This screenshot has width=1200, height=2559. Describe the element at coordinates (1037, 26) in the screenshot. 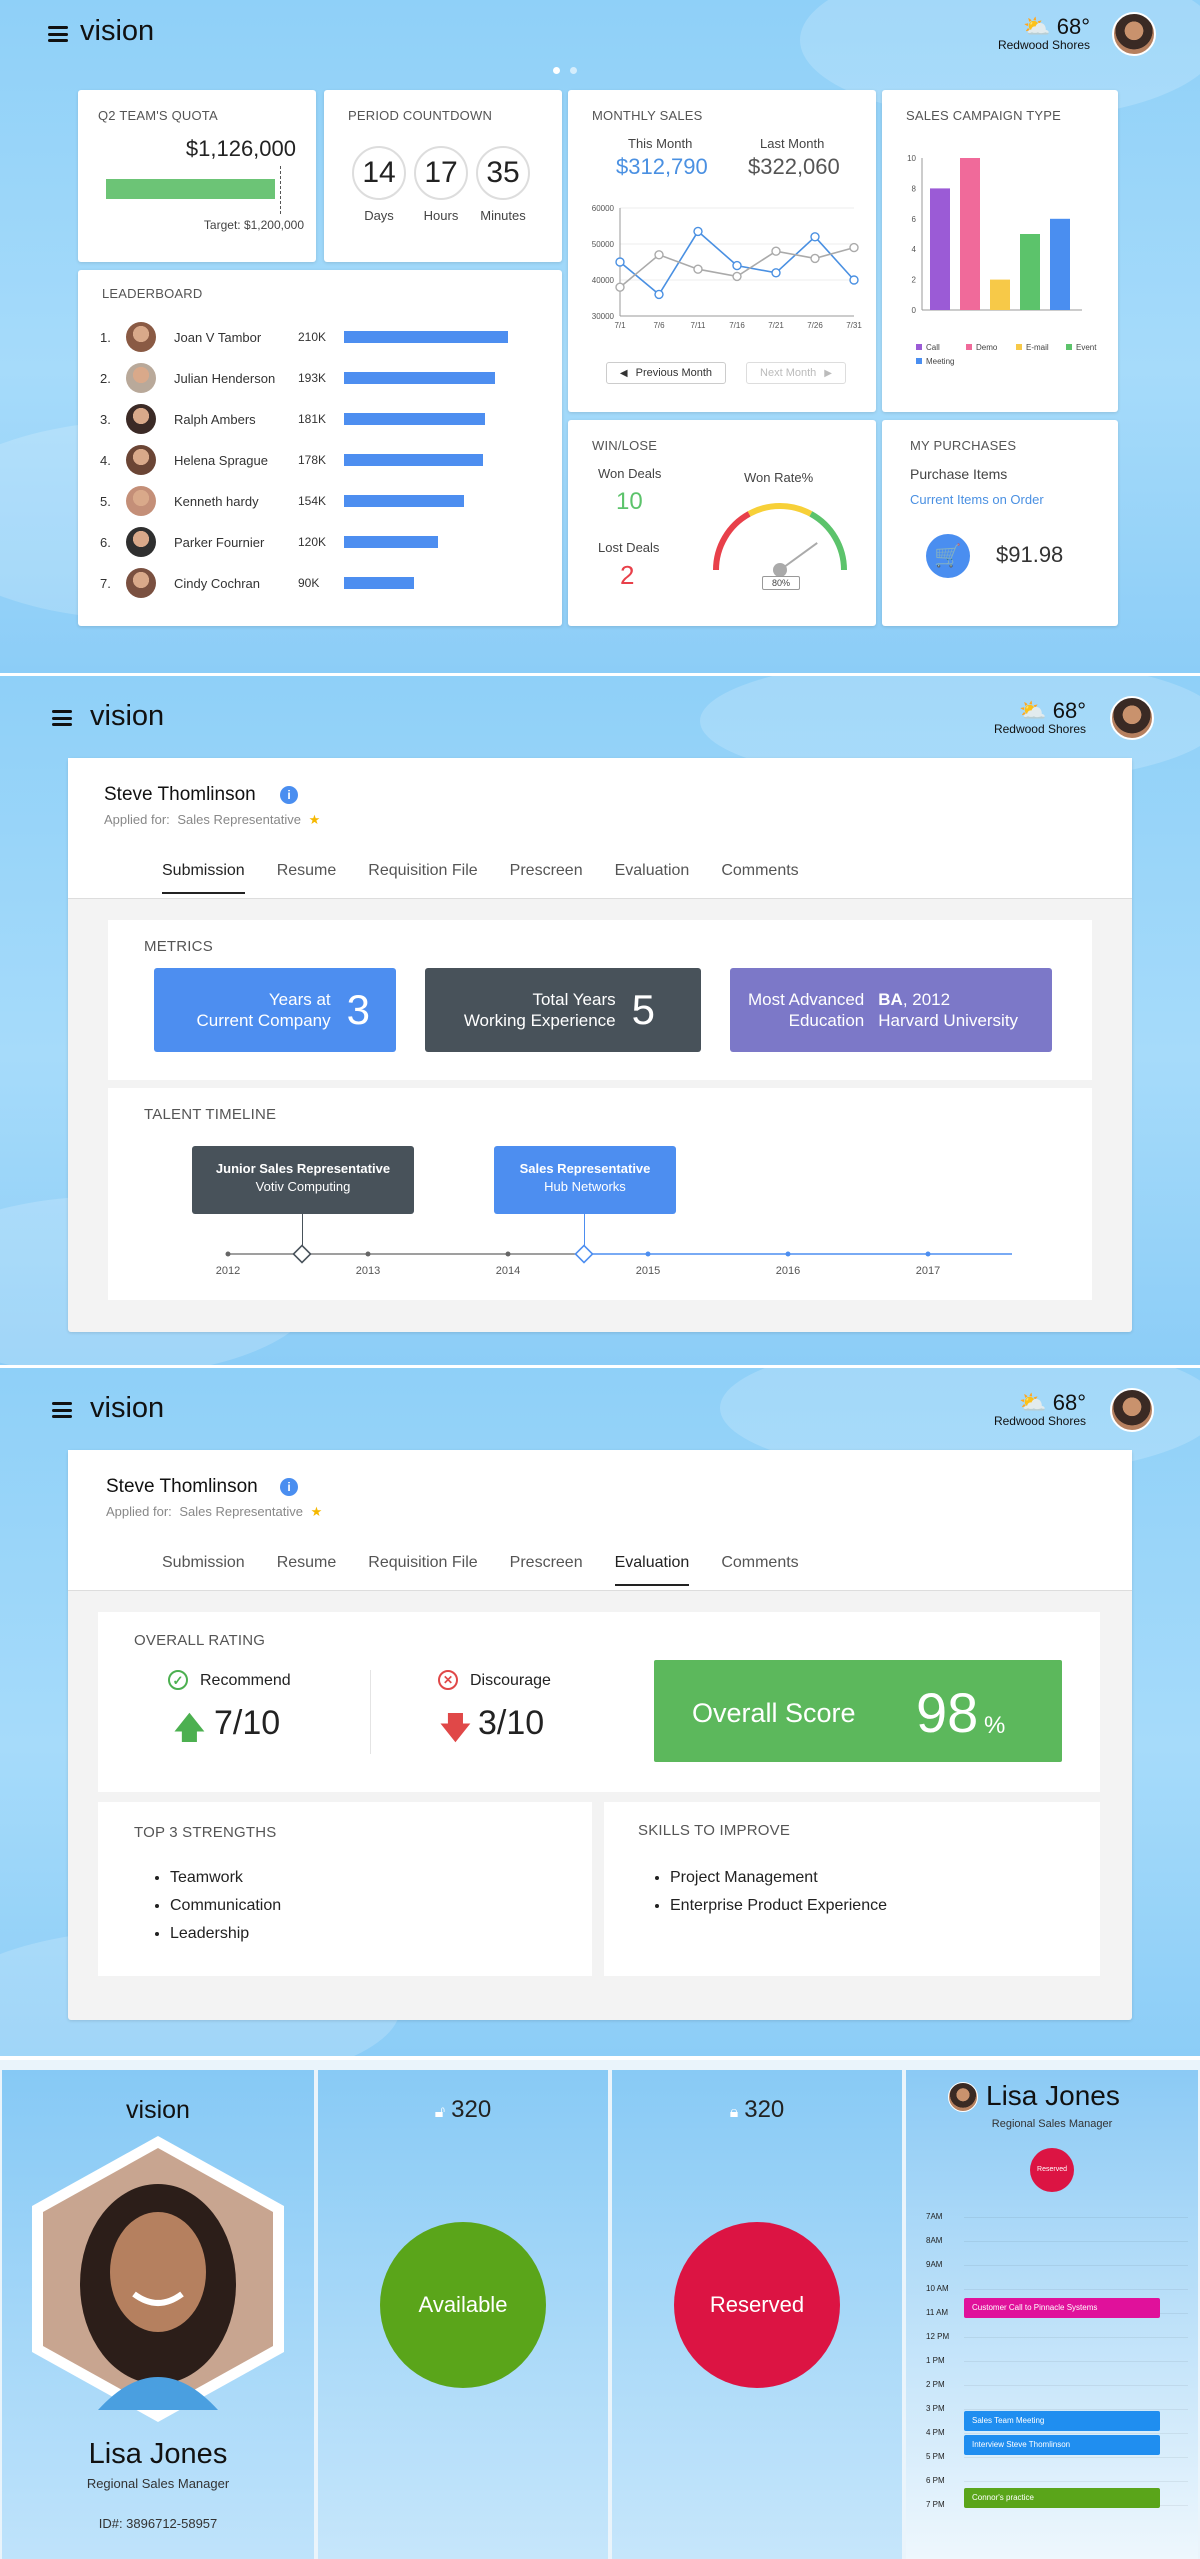

I see `cloud-sun-icon: ⛅` at that location.